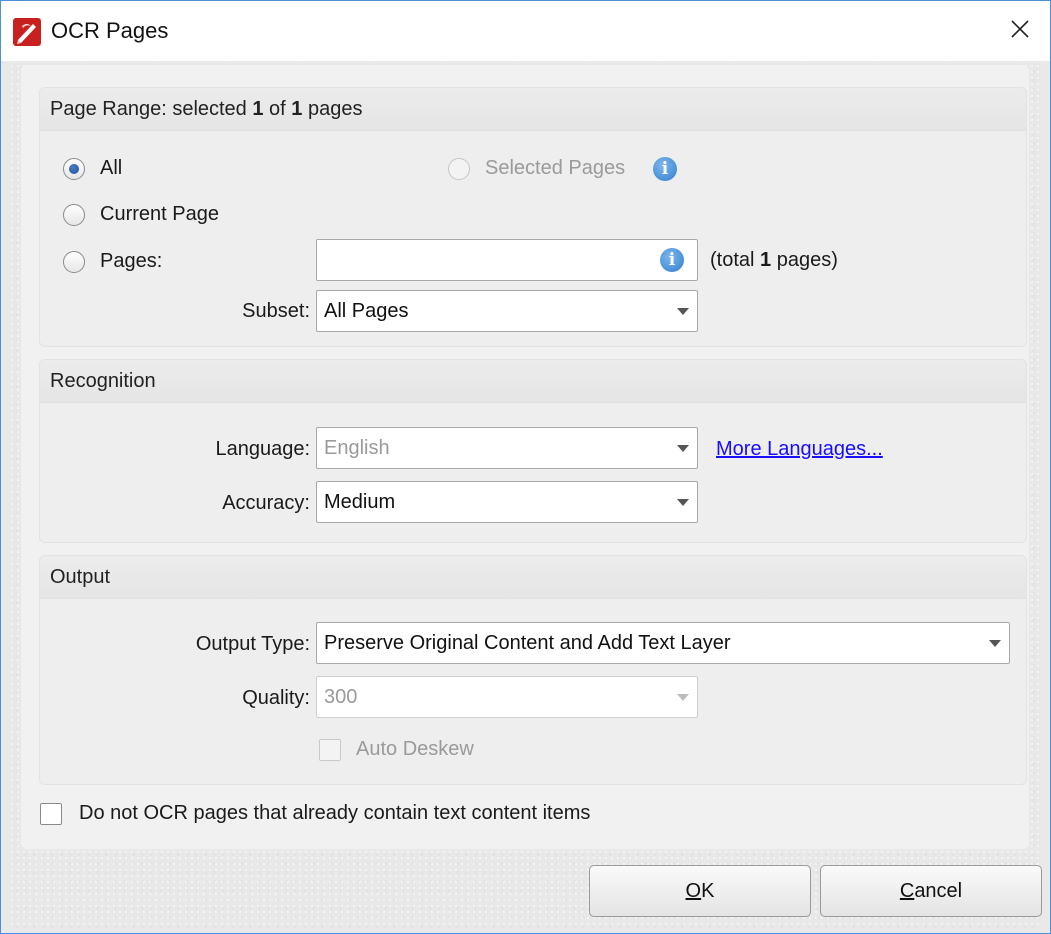 The width and height of the screenshot is (1051, 934). What do you see at coordinates (665, 169) in the screenshot?
I see `selected-pages-info-icon: i` at bounding box center [665, 169].